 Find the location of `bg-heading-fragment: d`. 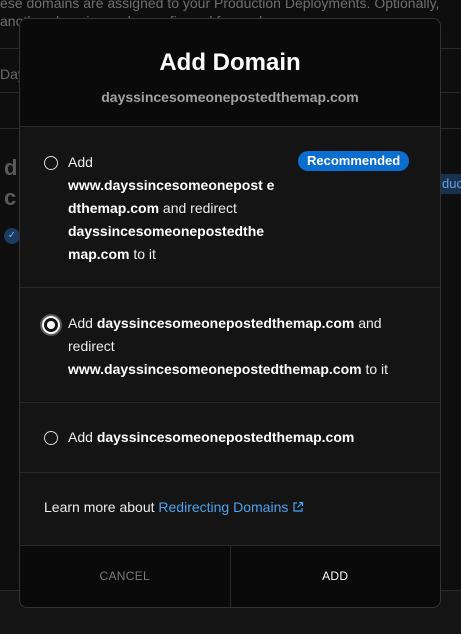

bg-heading-fragment: d is located at coordinates (11, 167).